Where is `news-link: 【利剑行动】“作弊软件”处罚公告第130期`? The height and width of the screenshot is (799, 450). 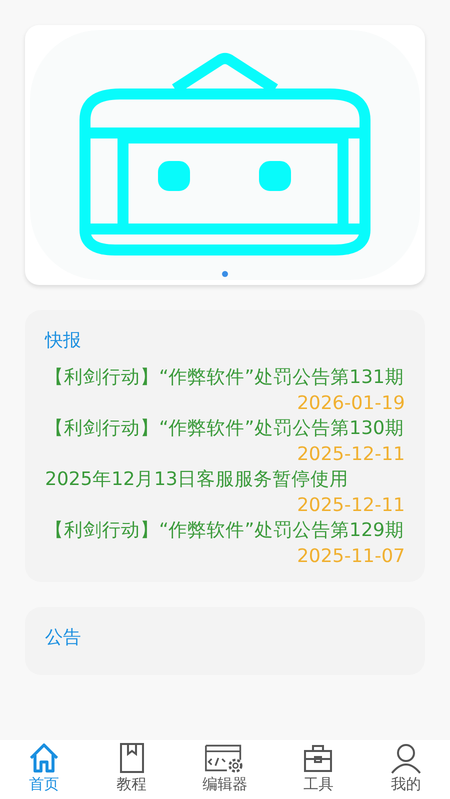 news-link: 【利剑行动】“作弊软件”处罚公告第130期 is located at coordinates (225, 429).